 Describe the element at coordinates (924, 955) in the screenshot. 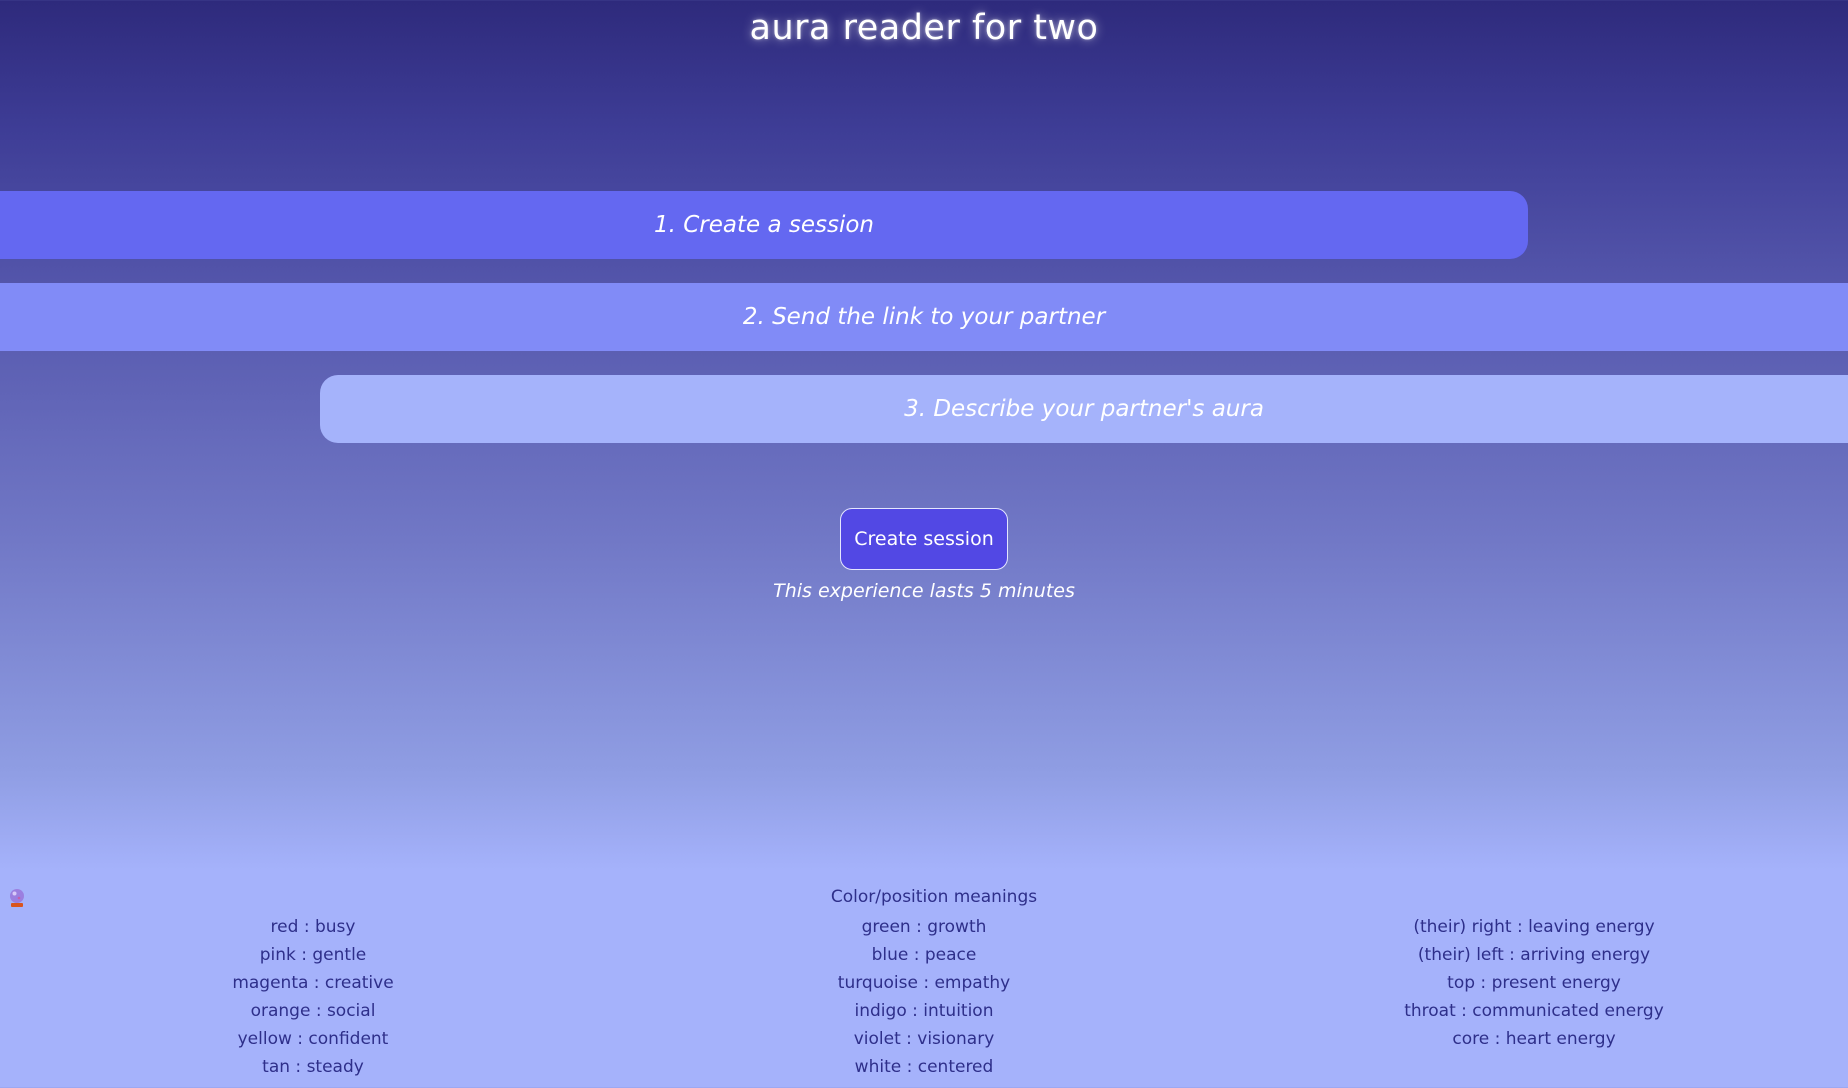

I see `legend-item: blue : peace` at that location.